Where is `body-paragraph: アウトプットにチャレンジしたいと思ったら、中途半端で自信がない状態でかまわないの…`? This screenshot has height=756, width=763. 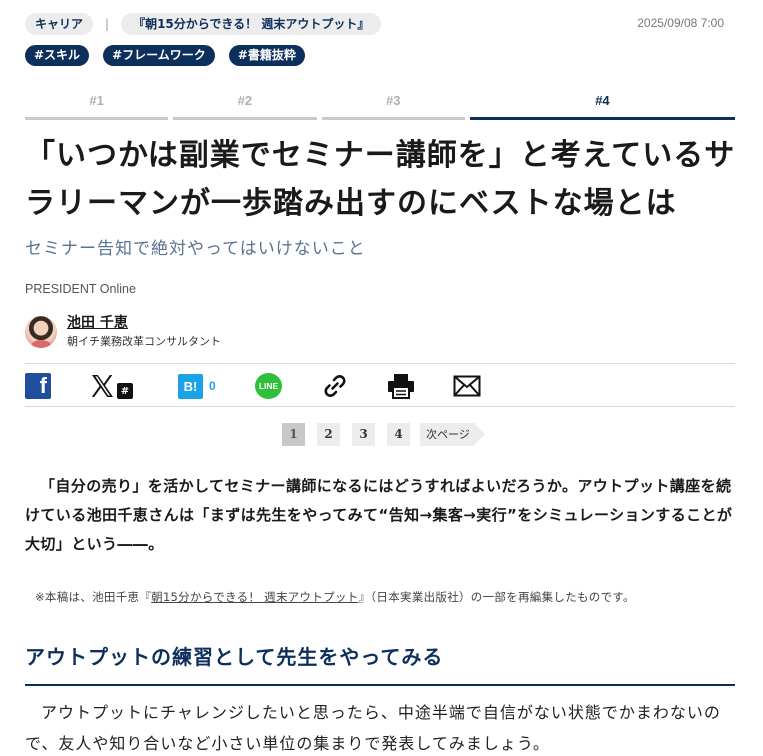 body-paragraph: アウトプットにチャレンジしたいと思ったら、中途半端で自信がない状態でかまわないの… is located at coordinates (373, 728).